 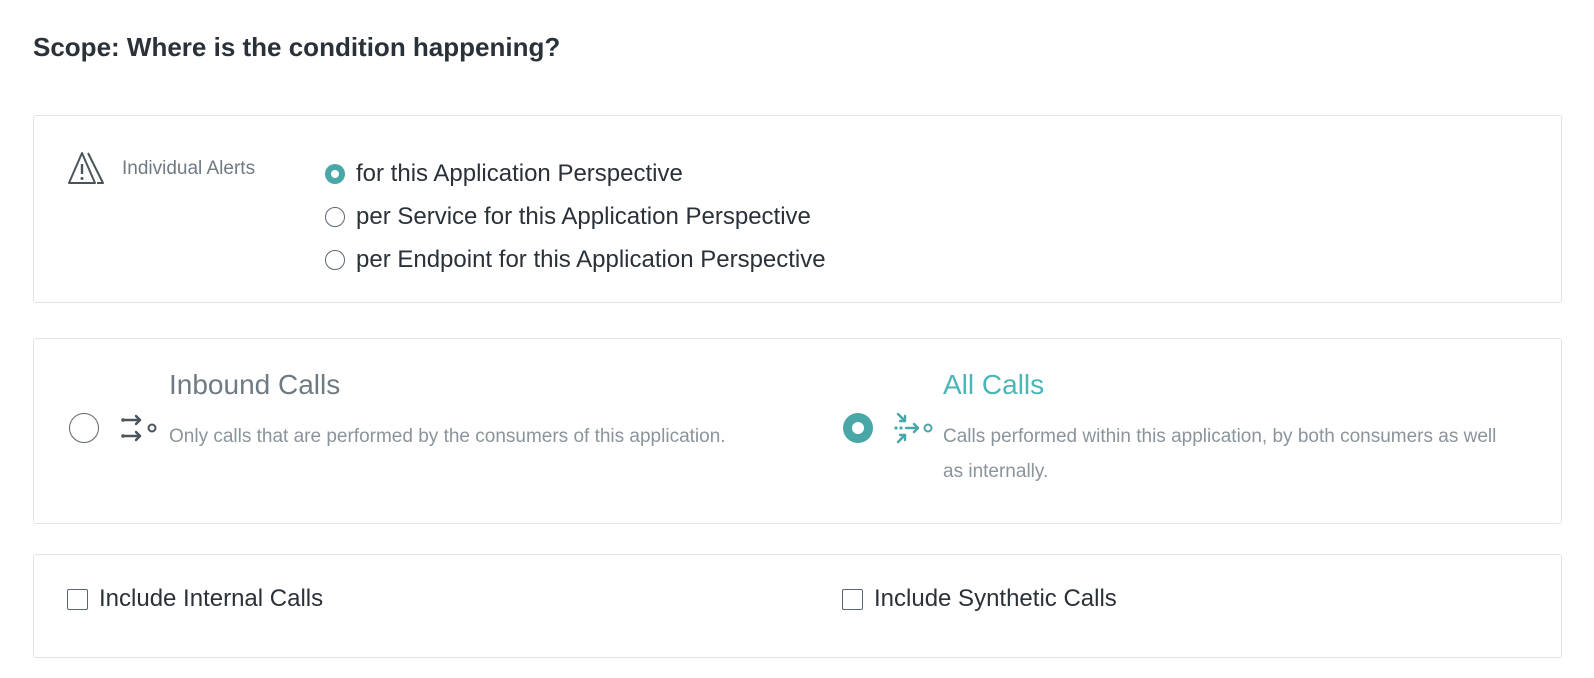 What do you see at coordinates (77, 599) in the screenshot?
I see `include-internal-calls-checkbox` at bounding box center [77, 599].